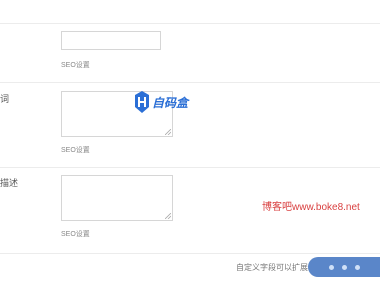  What do you see at coordinates (117, 198) in the screenshot?
I see `seo-description-textarea` at bounding box center [117, 198].